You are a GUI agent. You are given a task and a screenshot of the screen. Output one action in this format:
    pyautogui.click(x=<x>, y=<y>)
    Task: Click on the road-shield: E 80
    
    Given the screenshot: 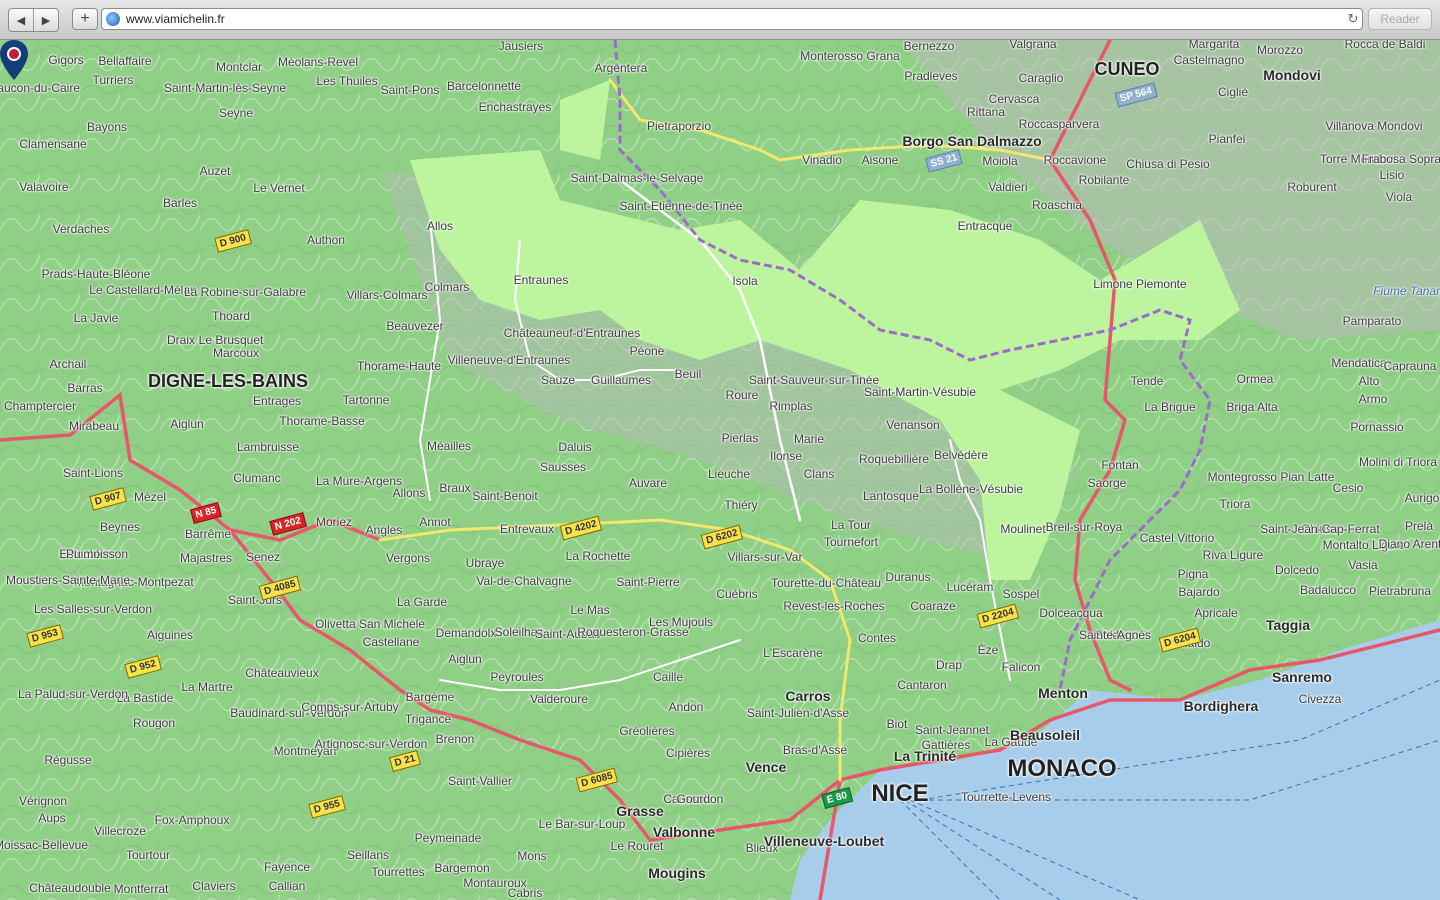 What is the action you would take?
    pyautogui.click(x=837, y=798)
    